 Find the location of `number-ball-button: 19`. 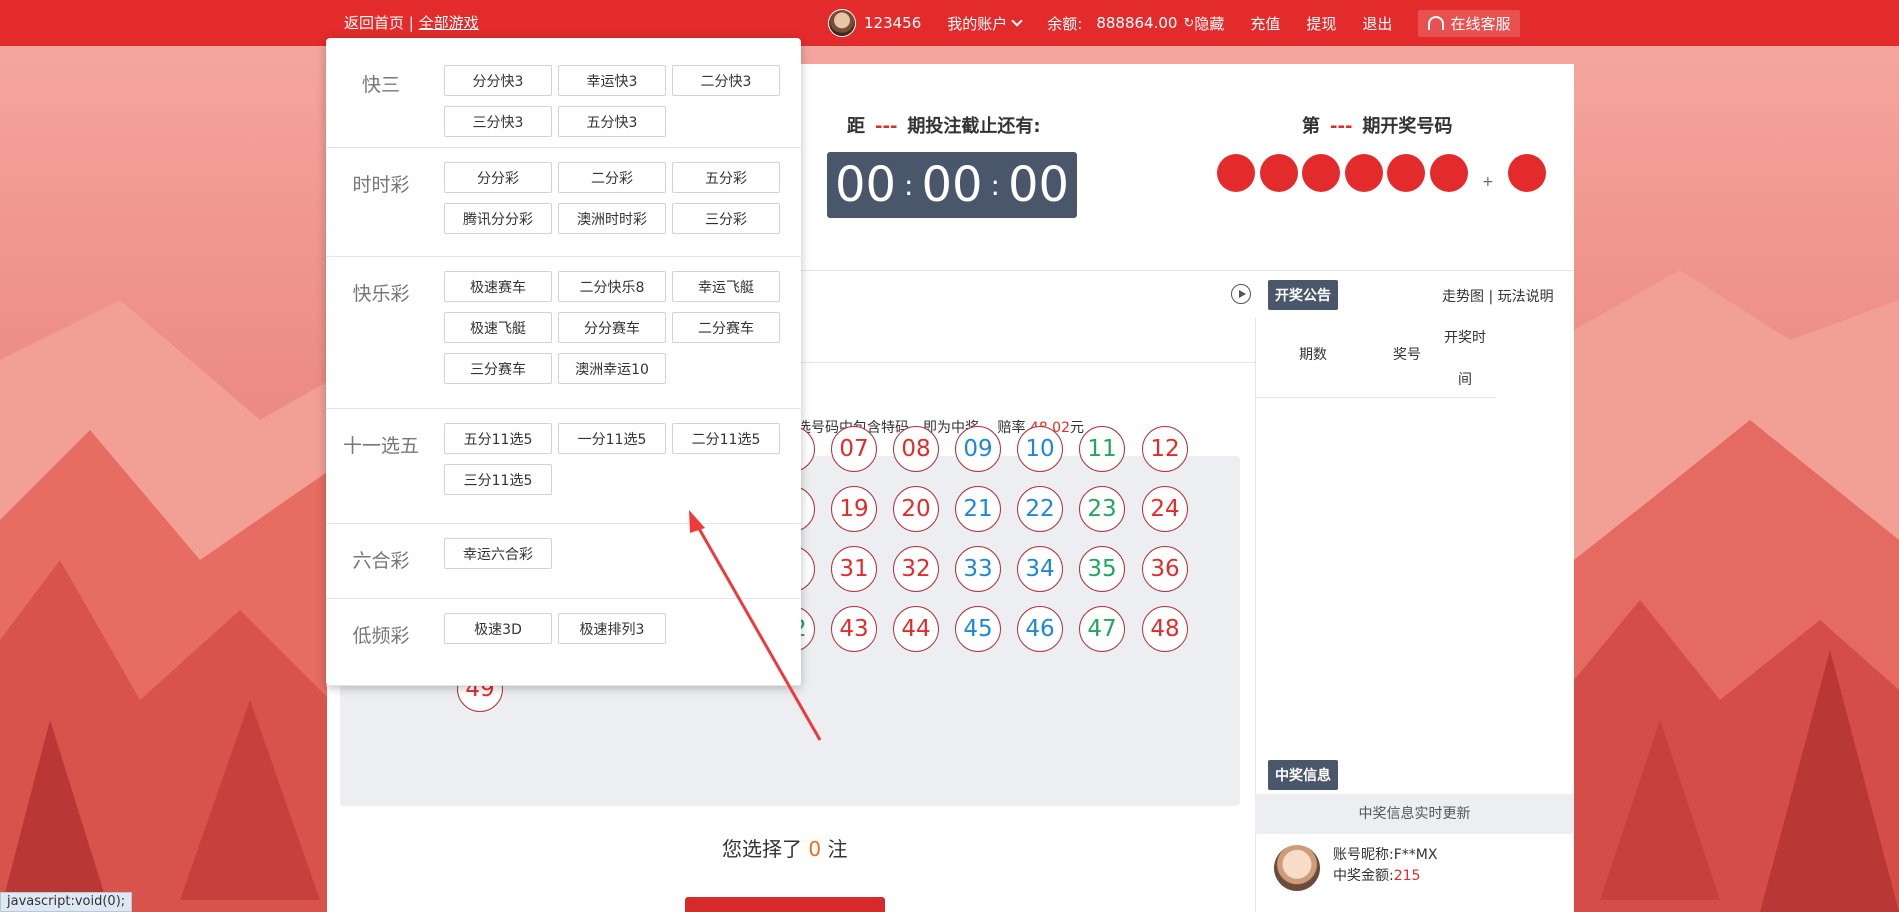

number-ball-button: 19 is located at coordinates (854, 509).